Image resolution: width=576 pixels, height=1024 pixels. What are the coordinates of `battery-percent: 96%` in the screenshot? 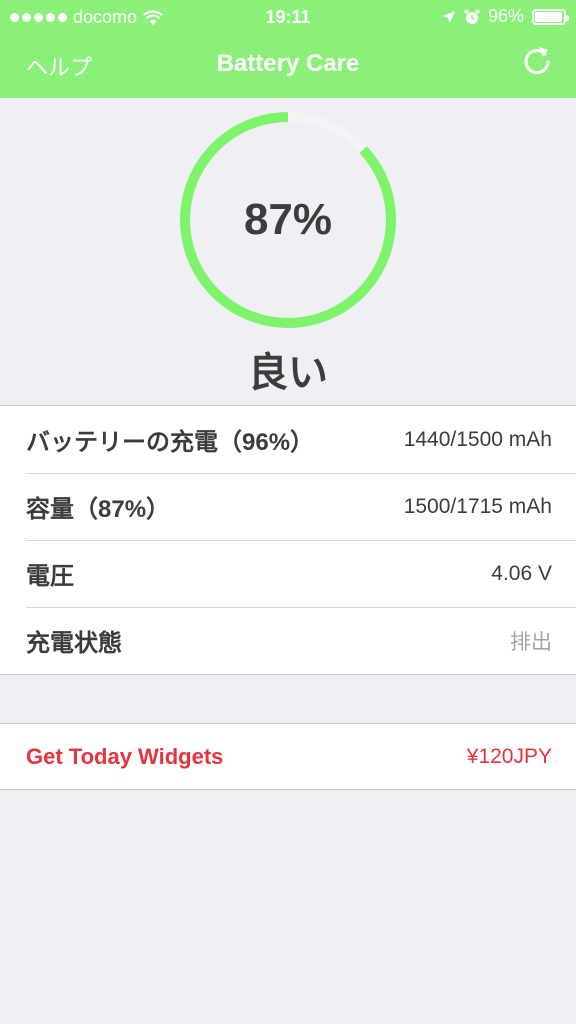 It's located at (505, 16).